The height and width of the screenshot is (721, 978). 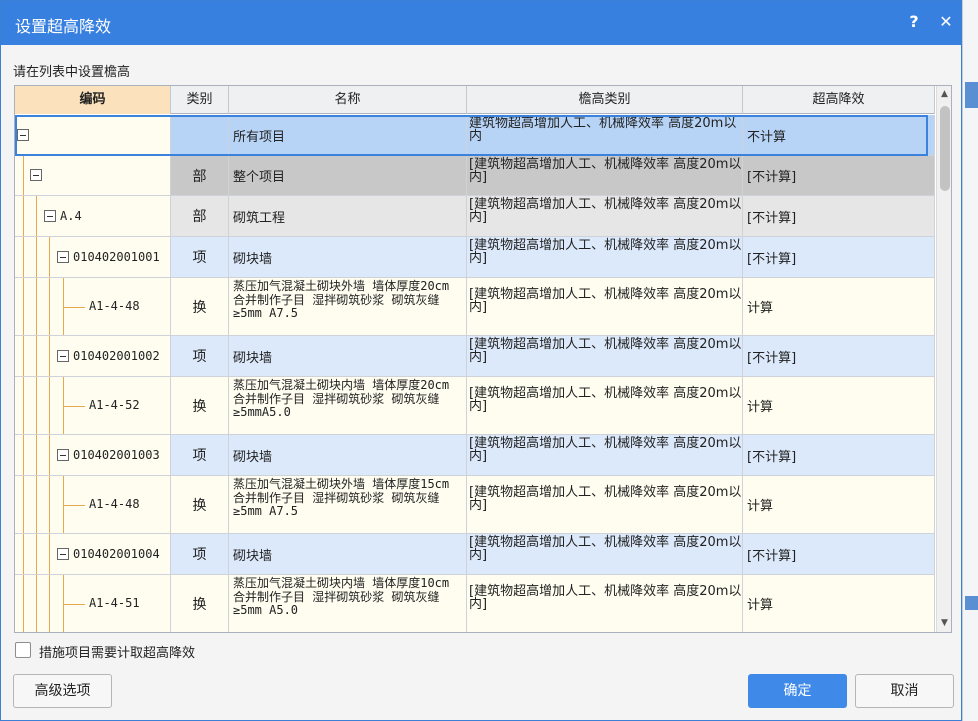 I want to click on code-cell: A.4, so click(x=93, y=216).